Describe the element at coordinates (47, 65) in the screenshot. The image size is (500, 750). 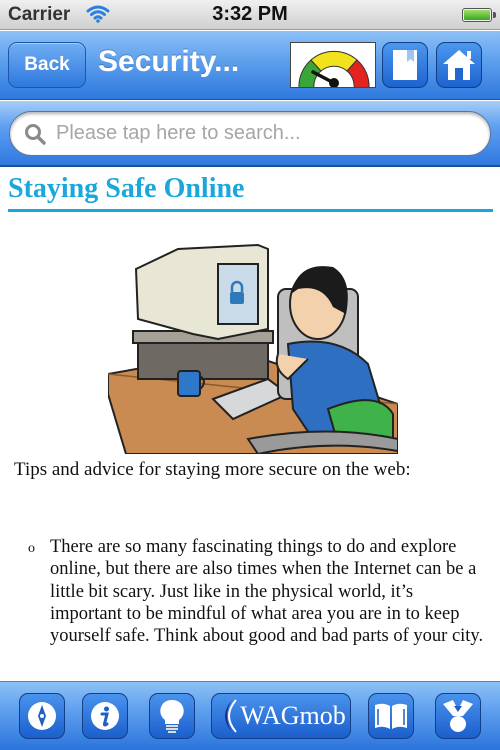
I see `back-button: Back` at that location.